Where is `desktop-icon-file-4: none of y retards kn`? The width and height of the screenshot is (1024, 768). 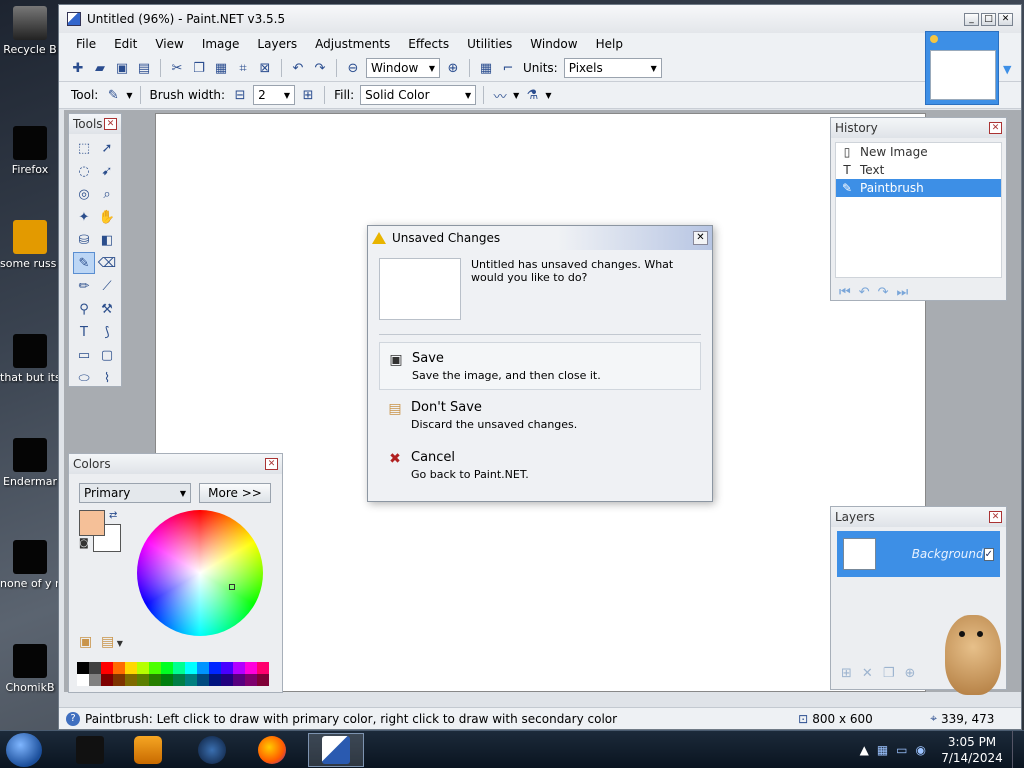 desktop-icon-file-4: none of y retards kn is located at coordinates (30, 565).